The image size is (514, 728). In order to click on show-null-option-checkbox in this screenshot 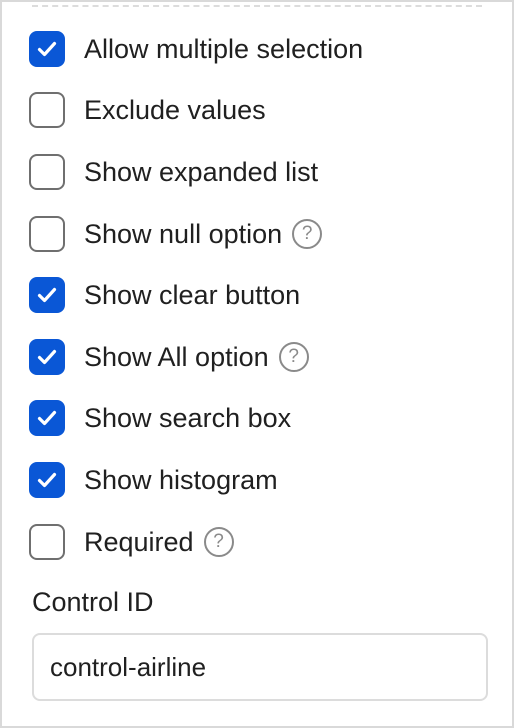, I will do `click(47, 233)`.